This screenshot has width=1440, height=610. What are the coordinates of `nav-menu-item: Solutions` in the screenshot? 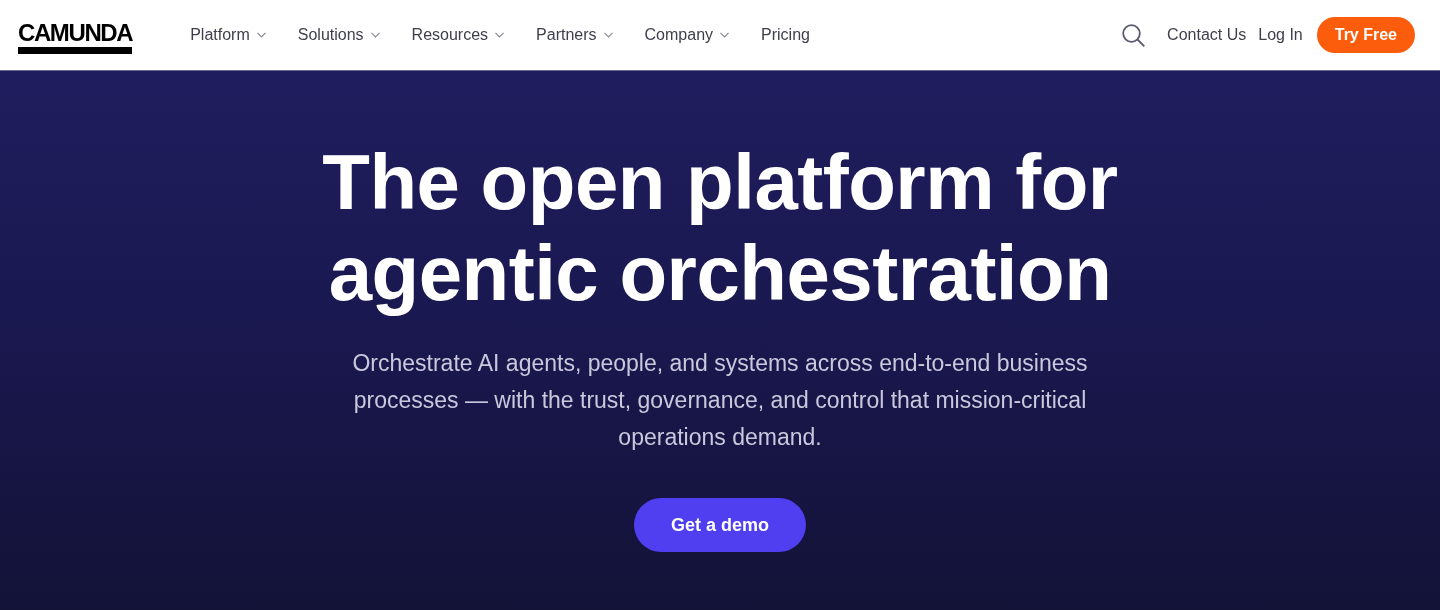 It's located at (338, 35).